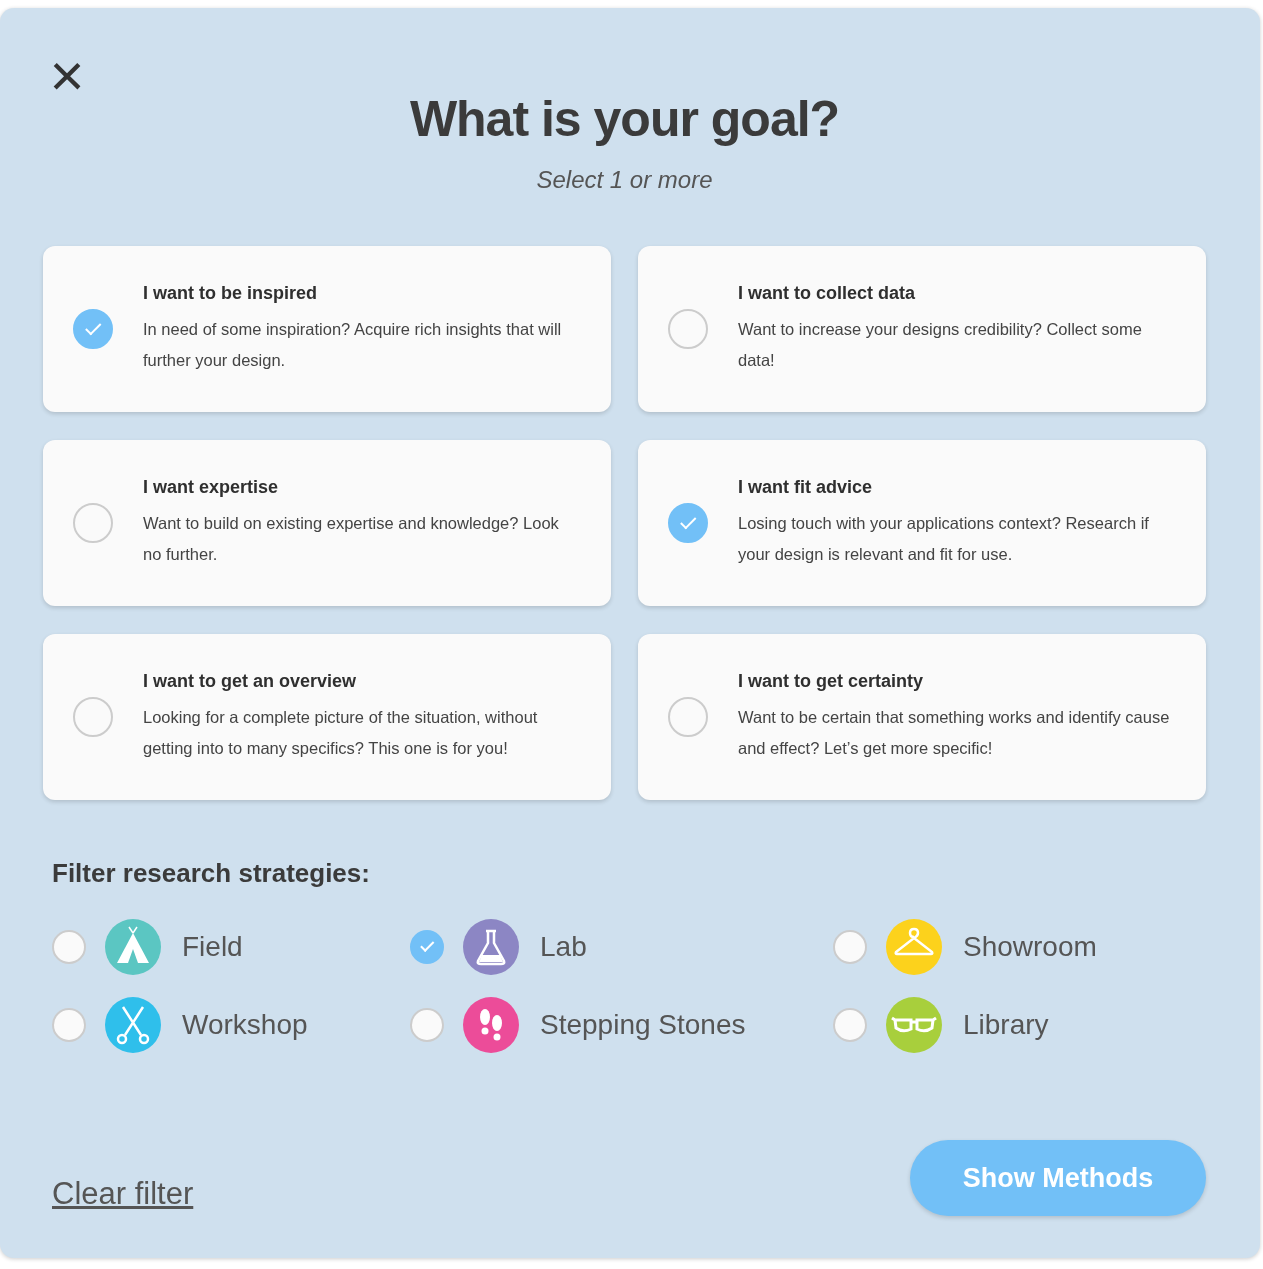  Describe the element at coordinates (230, 293) in the screenshot. I see `goal-title: I want to be inspired` at that location.